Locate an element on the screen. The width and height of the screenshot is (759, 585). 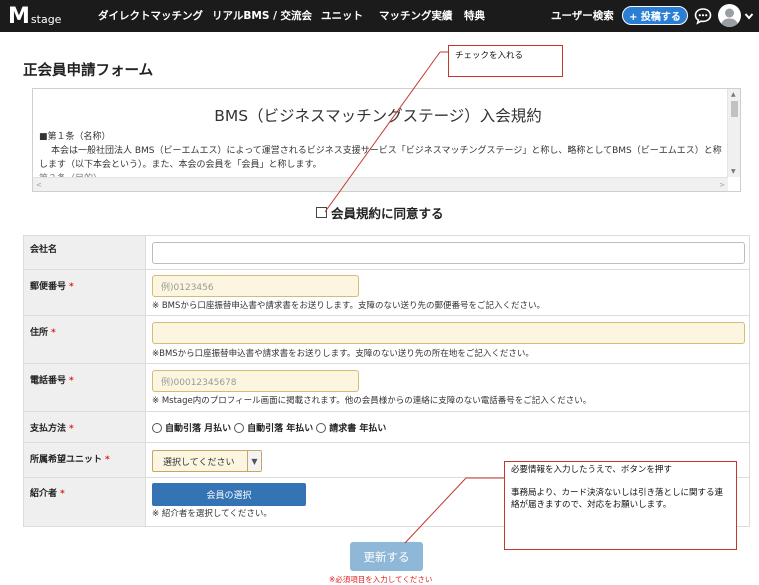
callout-check-instruction: チェックを入れる is located at coordinates (505, 61).